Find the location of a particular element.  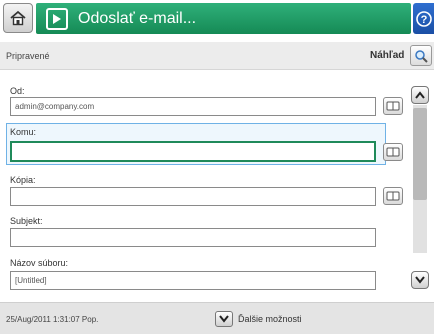

subject-field is located at coordinates (193, 237).